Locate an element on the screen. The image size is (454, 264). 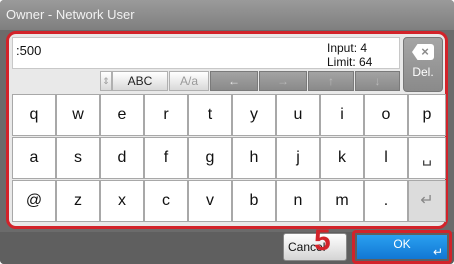
key-at: @ is located at coordinates (34, 201).